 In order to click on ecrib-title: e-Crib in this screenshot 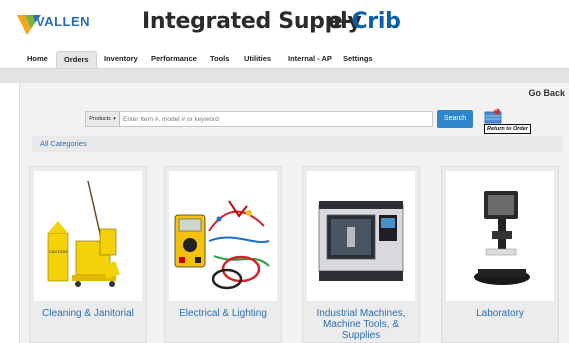, I will do `click(364, 21)`.